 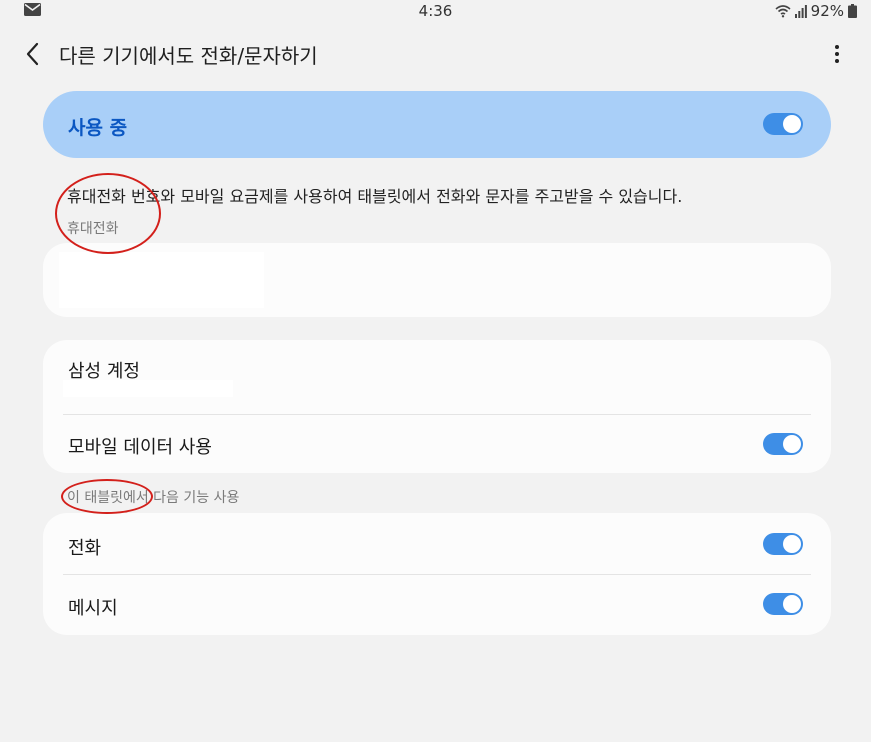 I want to click on wifi-icon, so click(x=783, y=11).